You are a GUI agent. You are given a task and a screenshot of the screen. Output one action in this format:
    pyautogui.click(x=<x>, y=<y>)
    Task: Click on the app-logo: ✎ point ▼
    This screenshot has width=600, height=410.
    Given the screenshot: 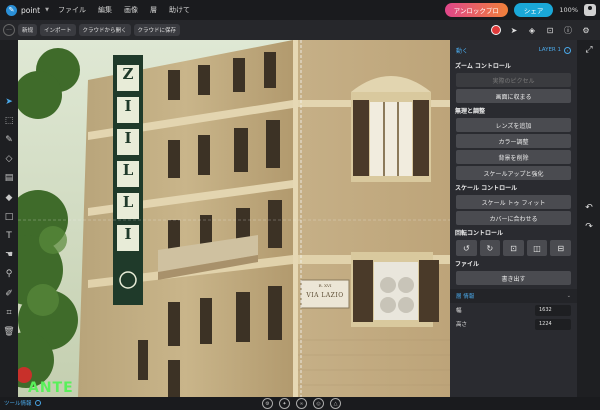 What is the action you would take?
    pyautogui.click(x=26, y=10)
    